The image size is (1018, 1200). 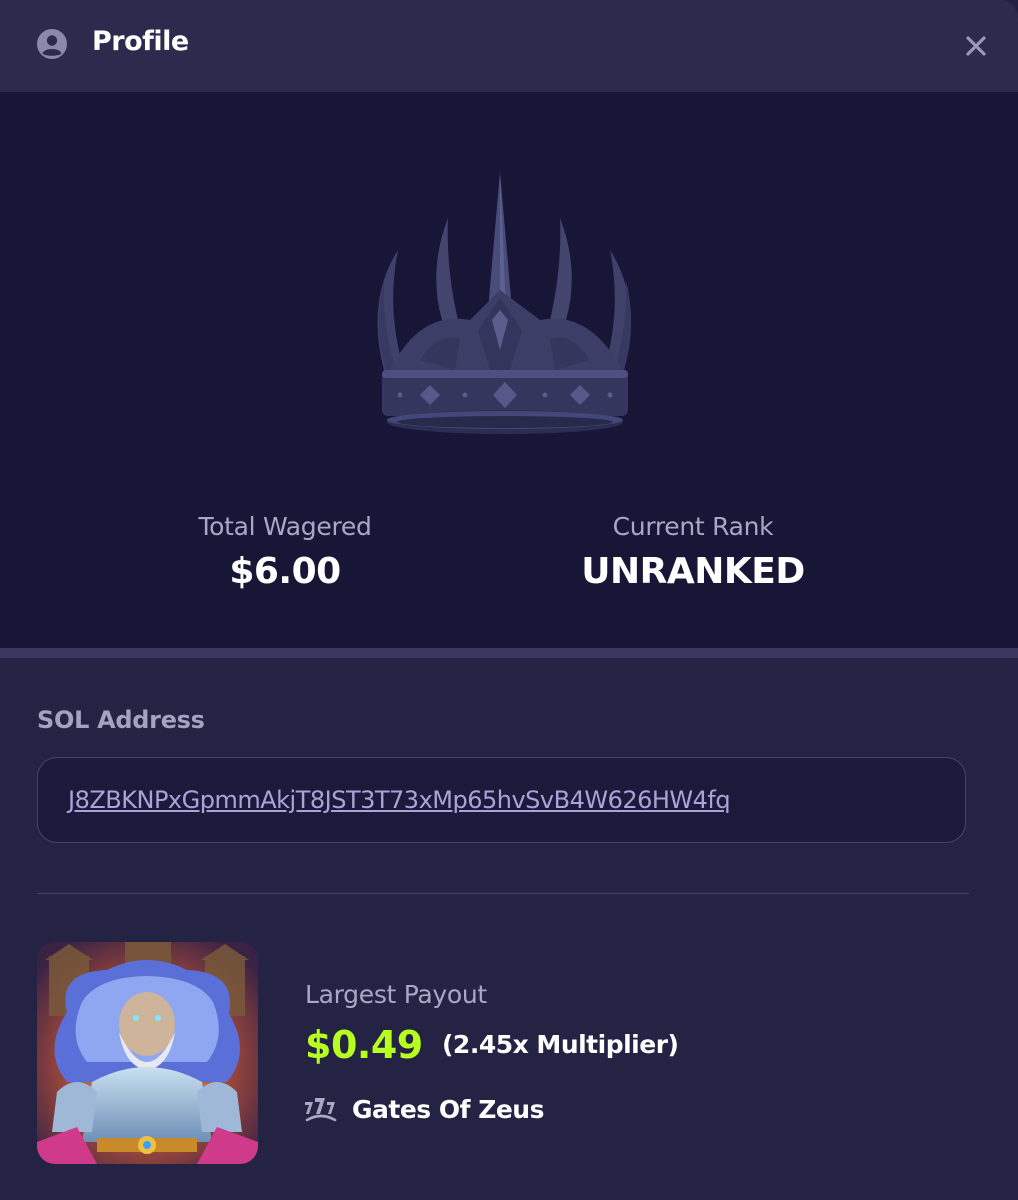 I want to click on largest-payout-label: Largest Payout, so click(x=396, y=994).